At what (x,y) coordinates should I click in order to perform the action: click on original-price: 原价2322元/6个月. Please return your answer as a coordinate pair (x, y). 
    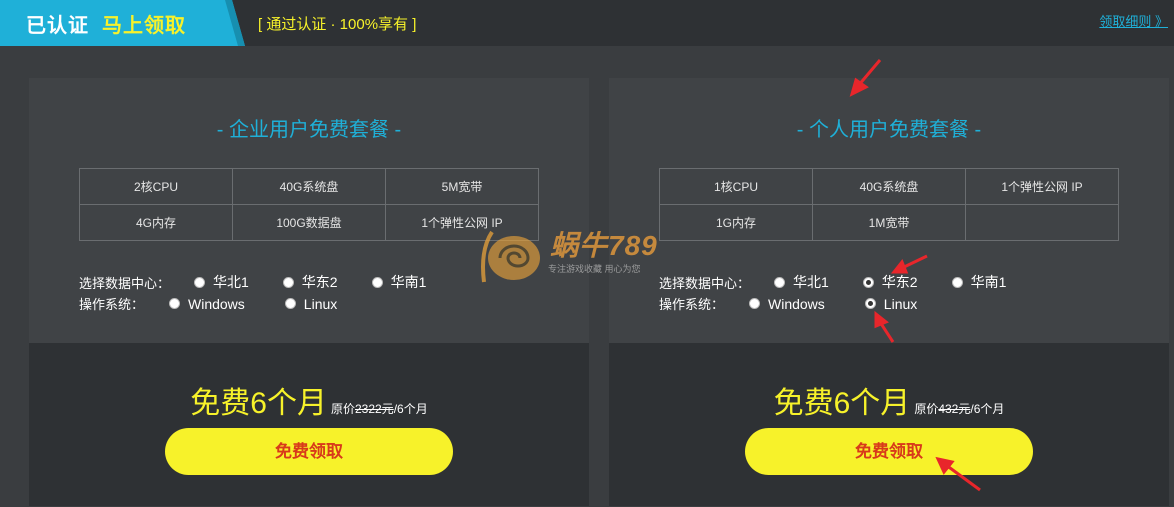
    Looking at the image, I should click on (379, 409).